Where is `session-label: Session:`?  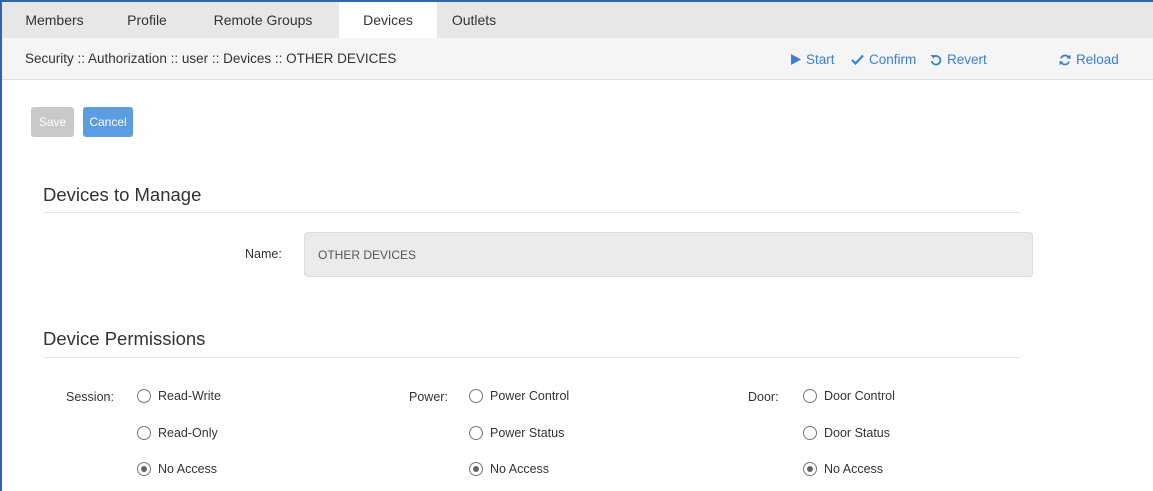
session-label: Session: is located at coordinates (90, 397).